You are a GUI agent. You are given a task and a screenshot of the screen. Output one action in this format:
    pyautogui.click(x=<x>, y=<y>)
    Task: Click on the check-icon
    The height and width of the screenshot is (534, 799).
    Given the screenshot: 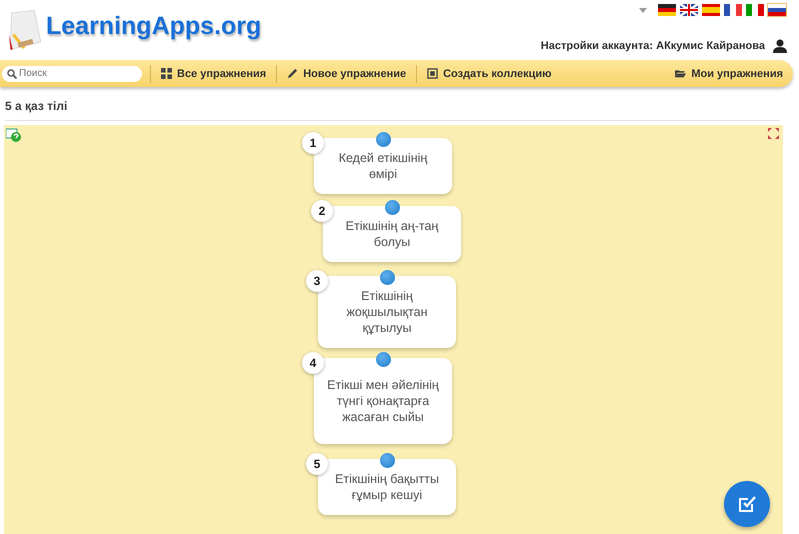 What is the action you would take?
    pyautogui.click(x=747, y=504)
    